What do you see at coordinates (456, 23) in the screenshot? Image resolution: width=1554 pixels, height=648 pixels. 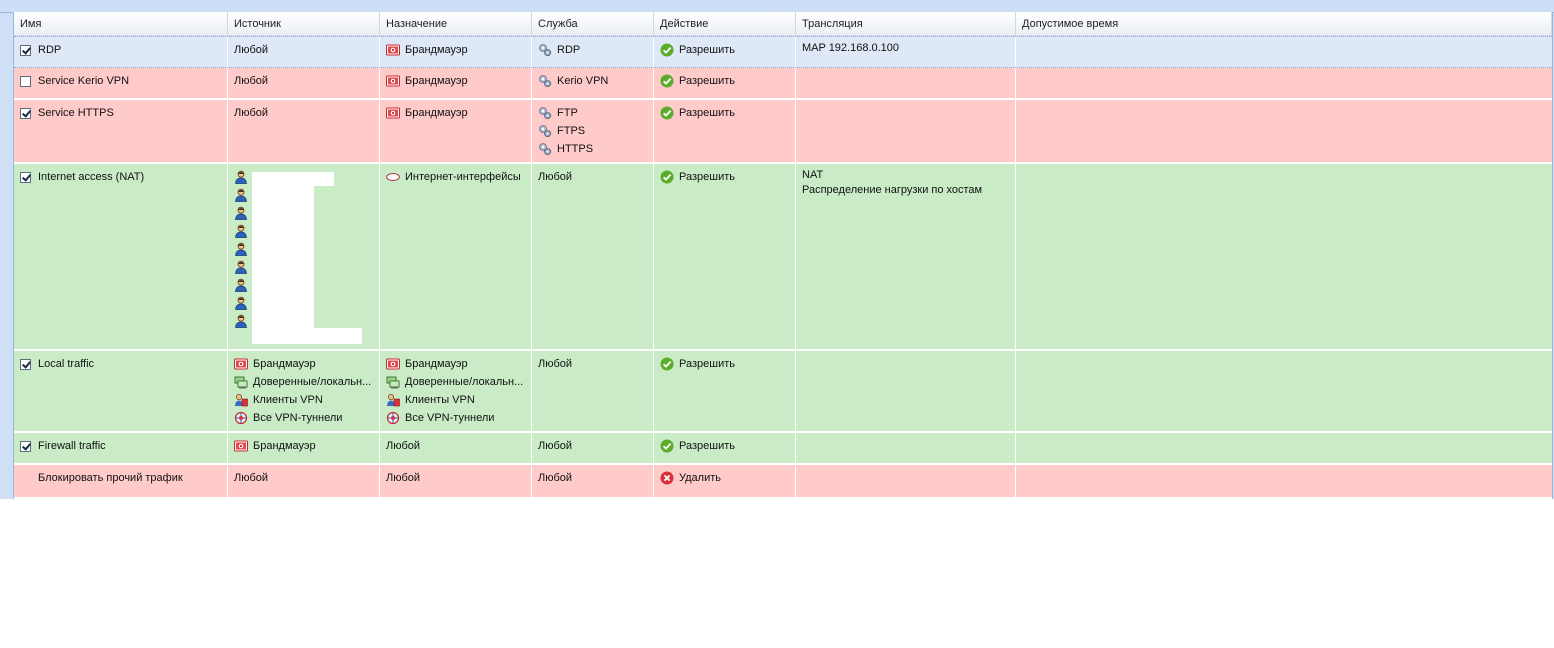 I see `column-header-destination: Назначение` at bounding box center [456, 23].